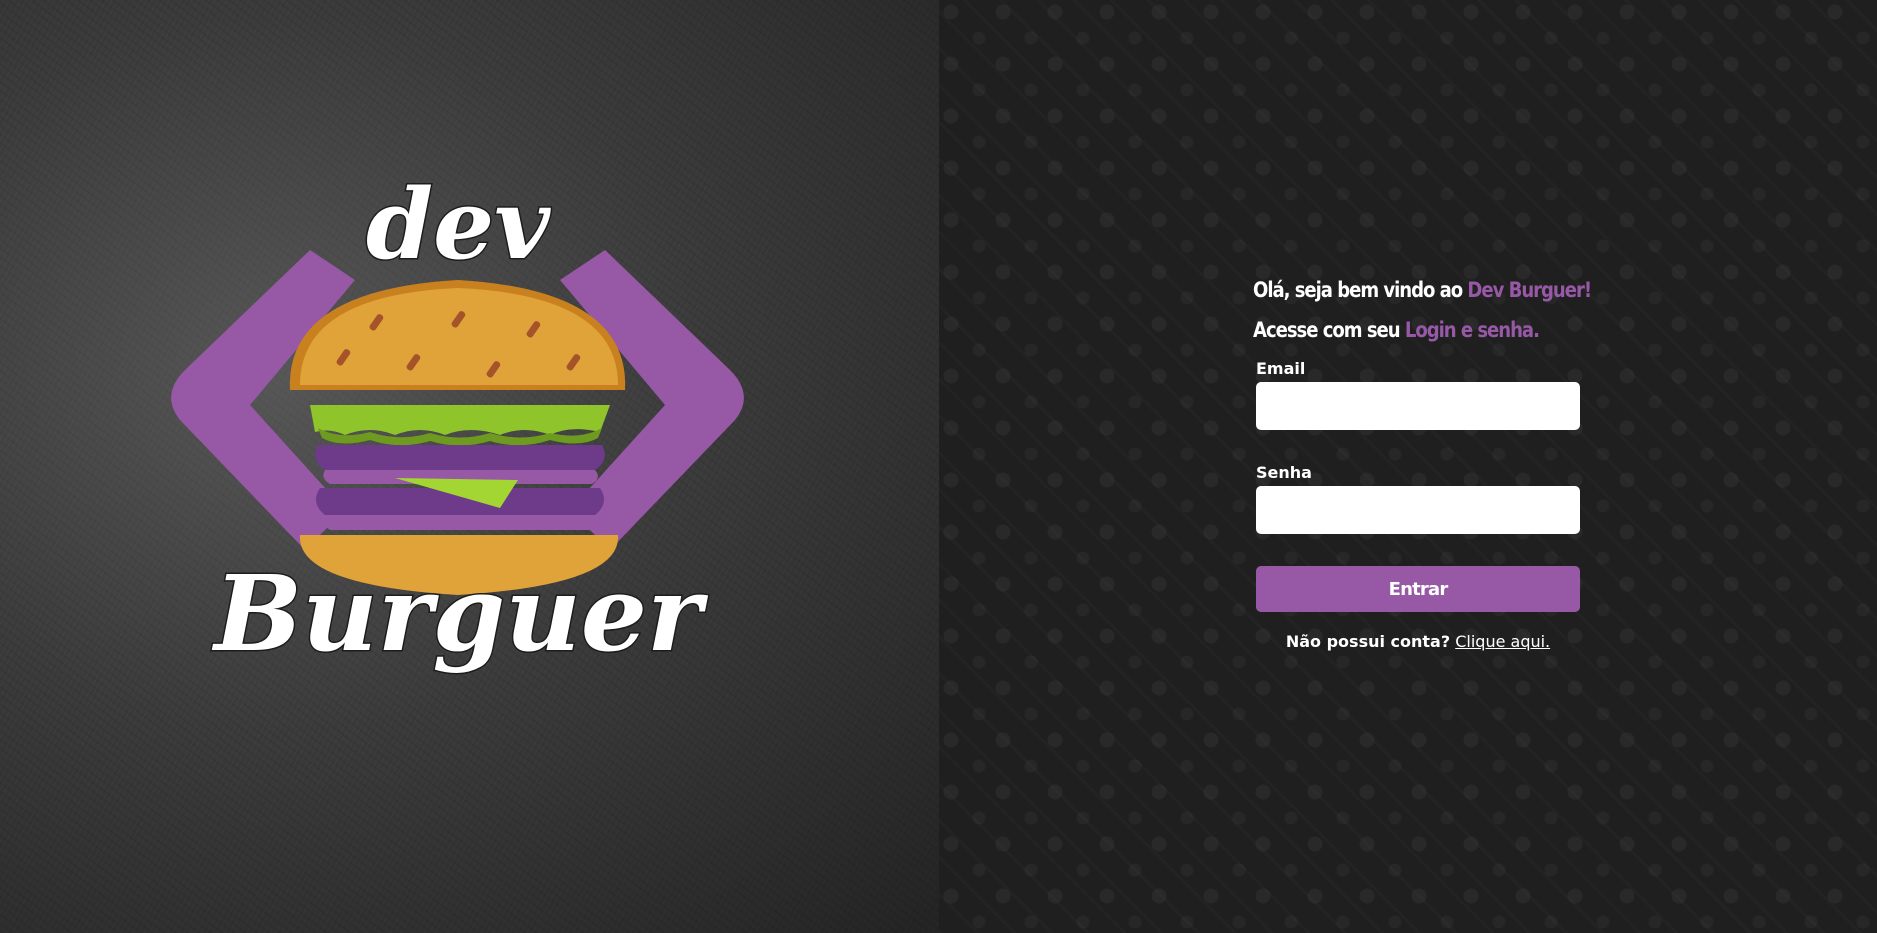  Describe the element at coordinates (1502, 641) in the screenshot. I see `signup-link: Clique aqui.` at that location.